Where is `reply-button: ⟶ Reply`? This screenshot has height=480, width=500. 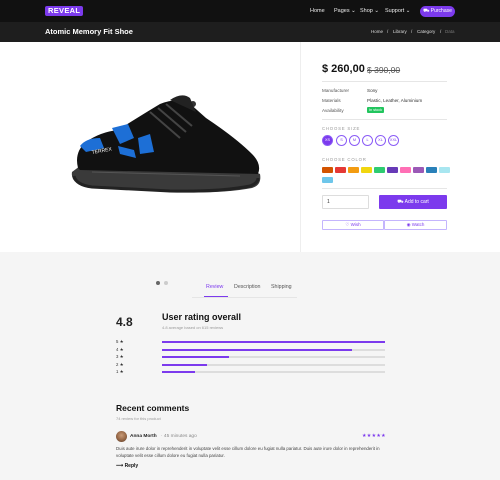
reply-button: ⟶ Reply is located at coordinates (127, 466).